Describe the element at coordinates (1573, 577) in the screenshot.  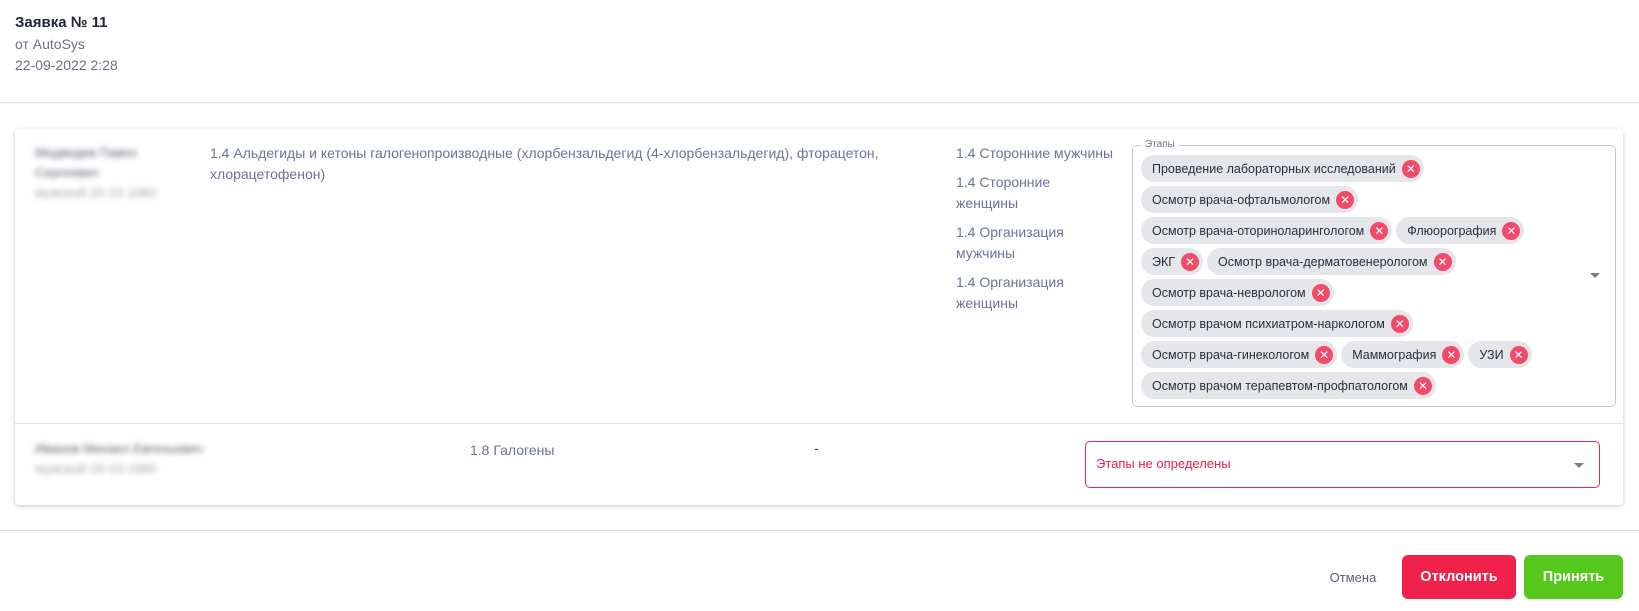
I see `accept-button: Принять` at that location.